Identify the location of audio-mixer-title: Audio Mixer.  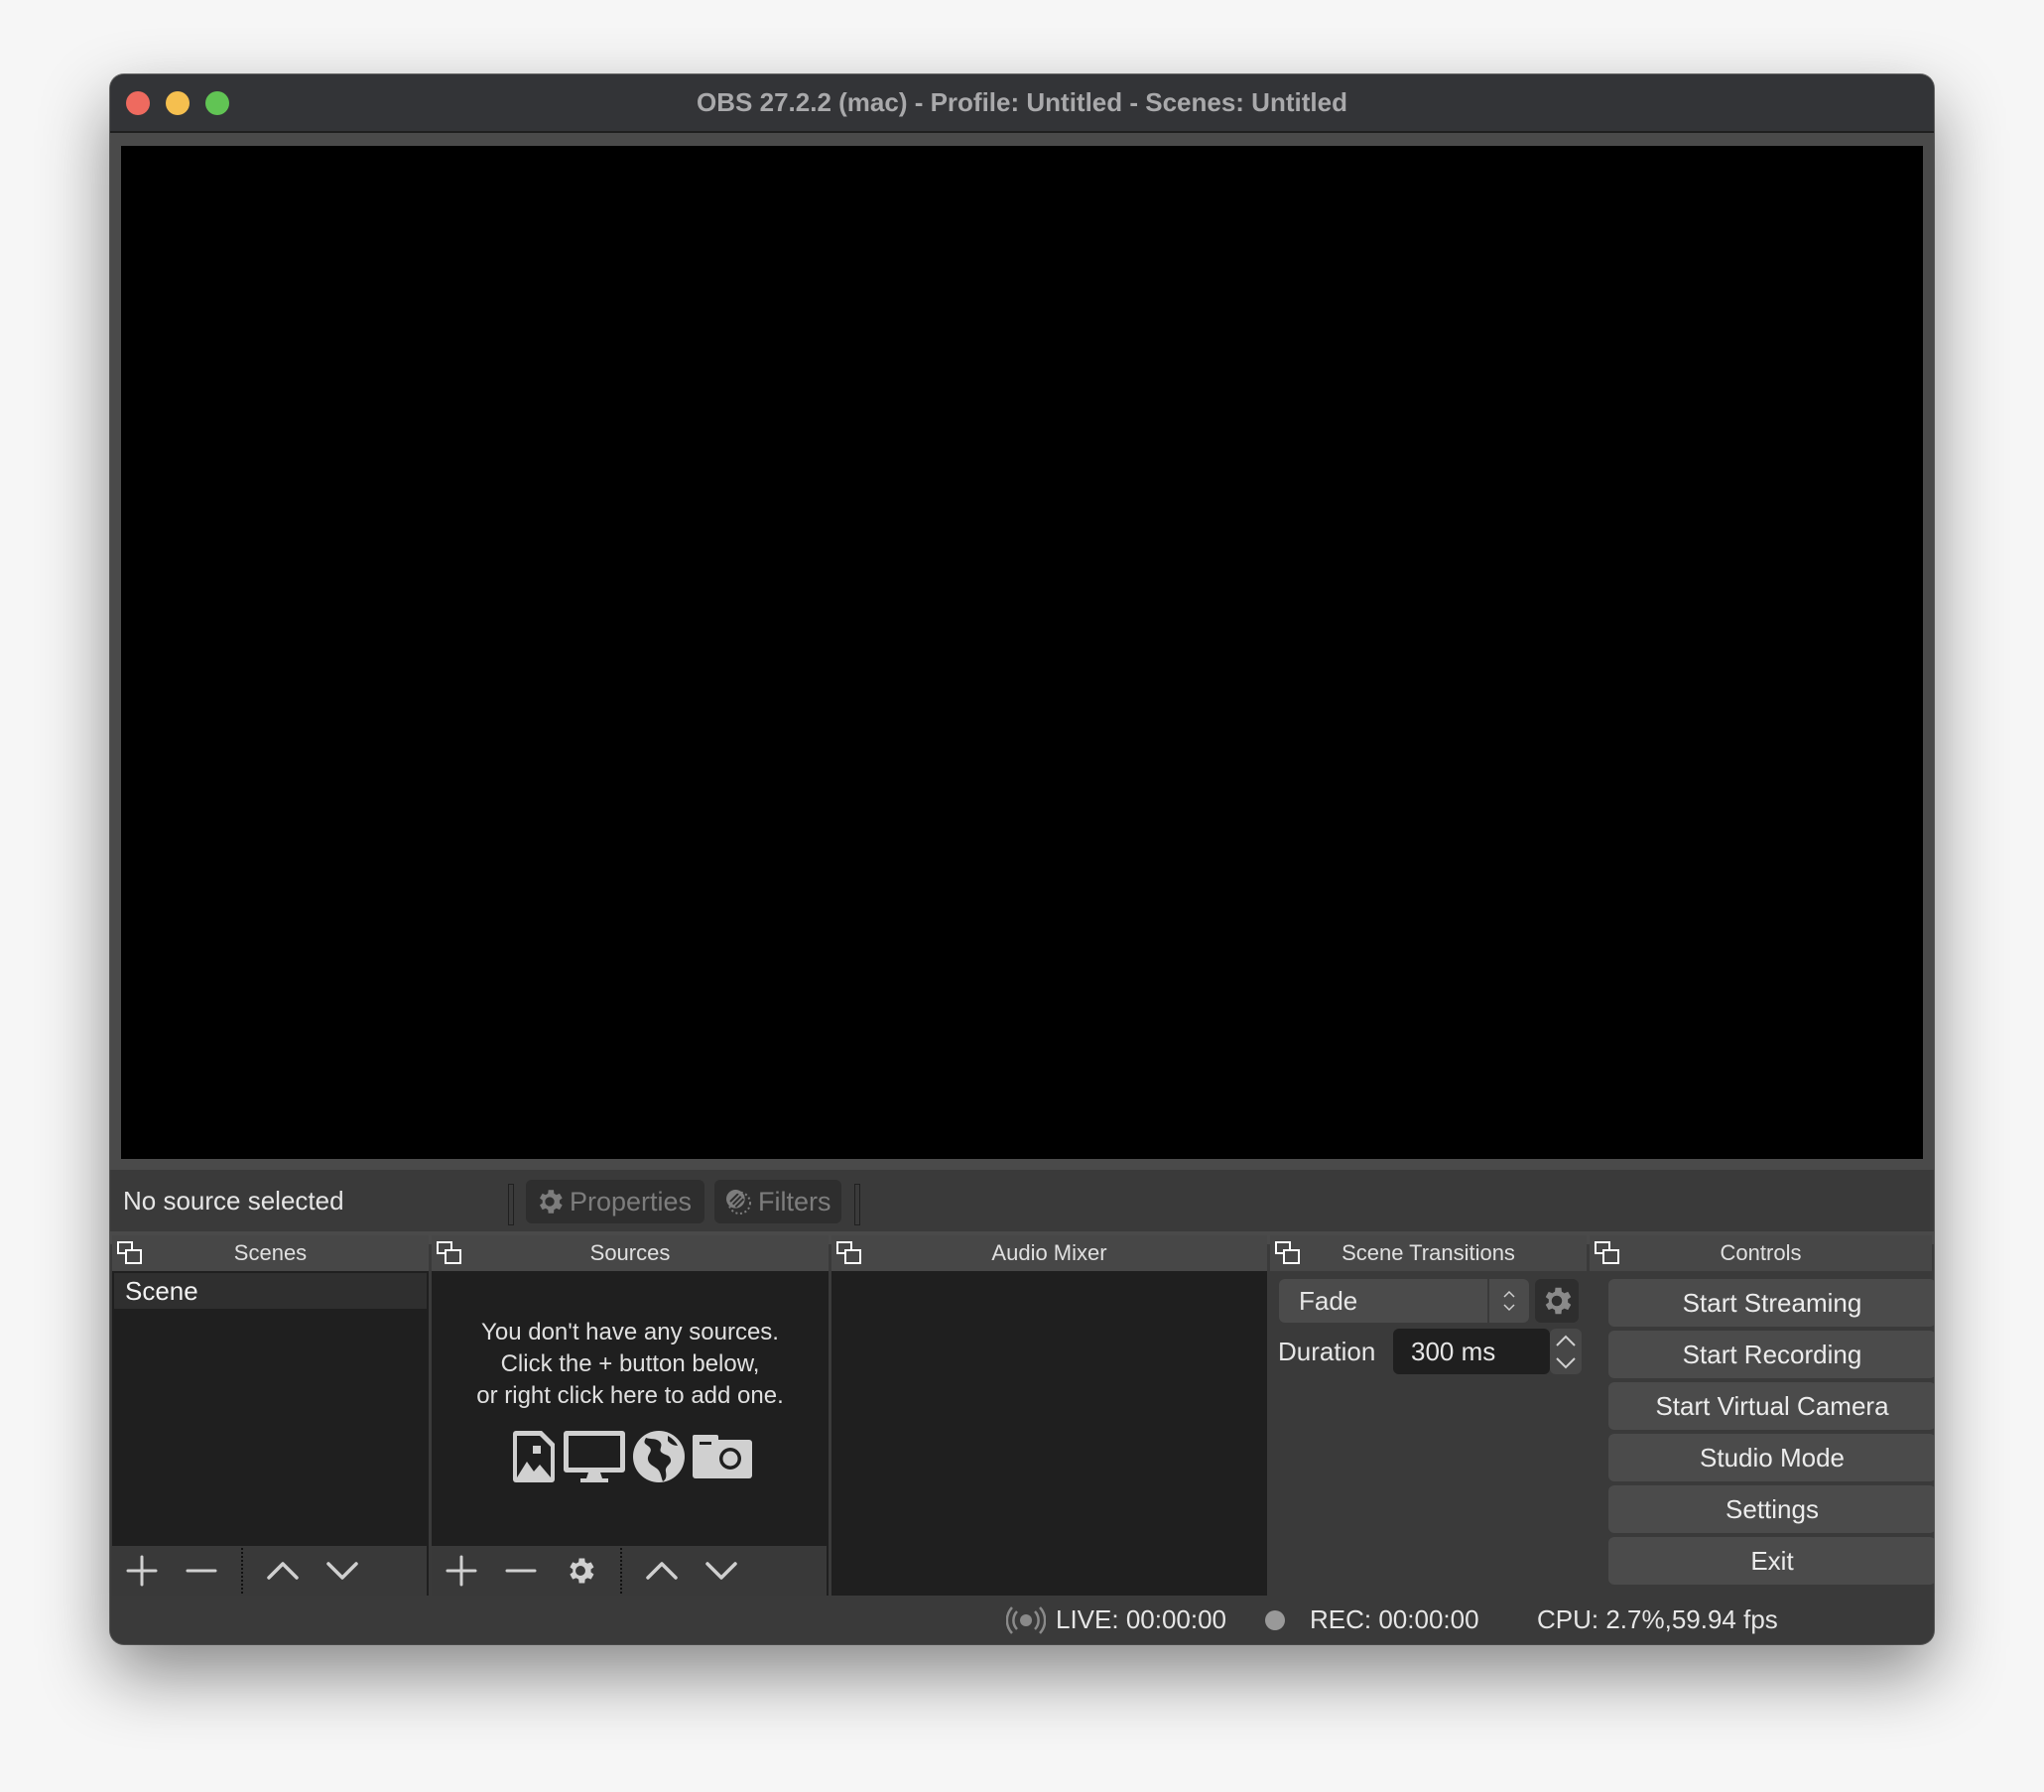
(1049, 1252).